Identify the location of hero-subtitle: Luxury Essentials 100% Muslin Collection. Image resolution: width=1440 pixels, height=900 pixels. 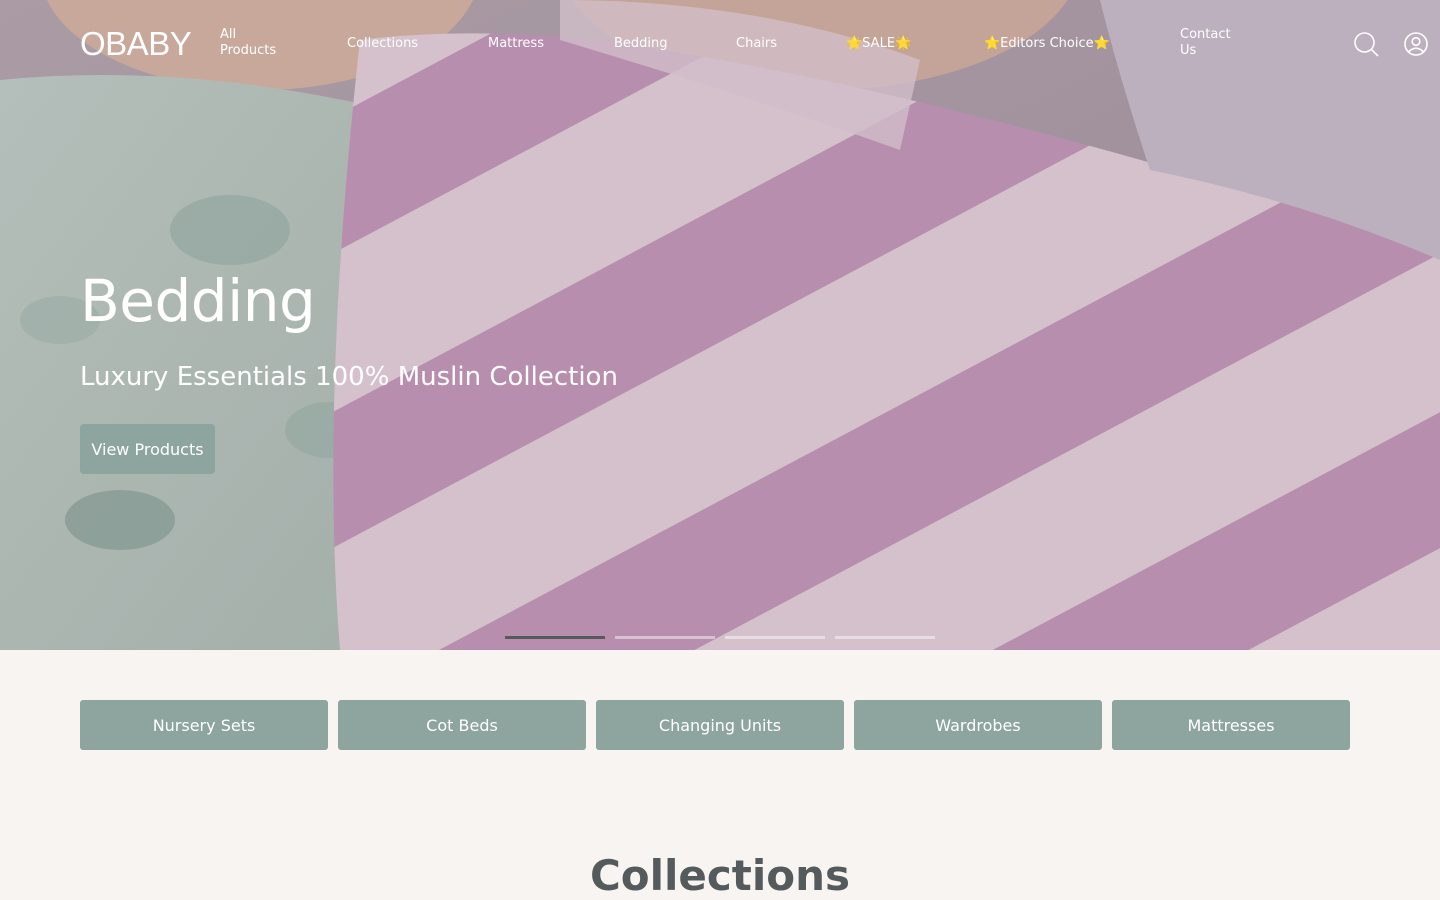
(349, 377).